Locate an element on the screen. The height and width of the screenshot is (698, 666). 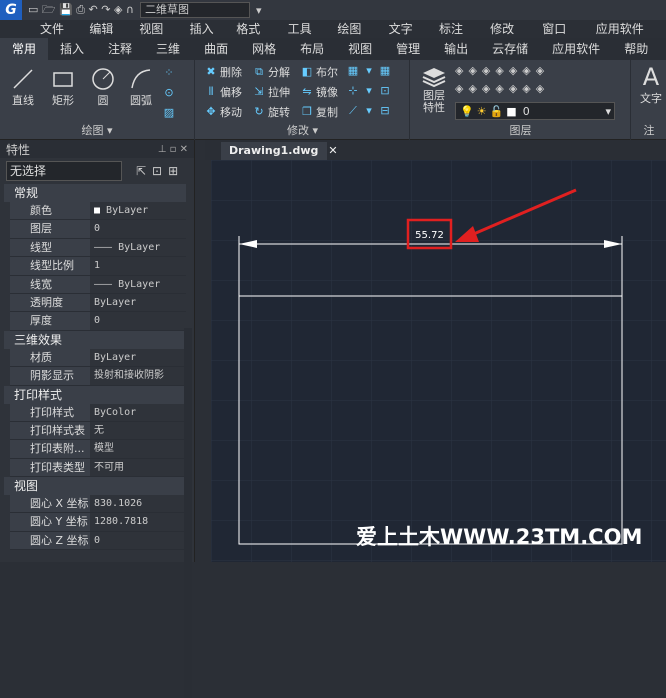
property-key: 厚度 is located at coordinates (50, 321).